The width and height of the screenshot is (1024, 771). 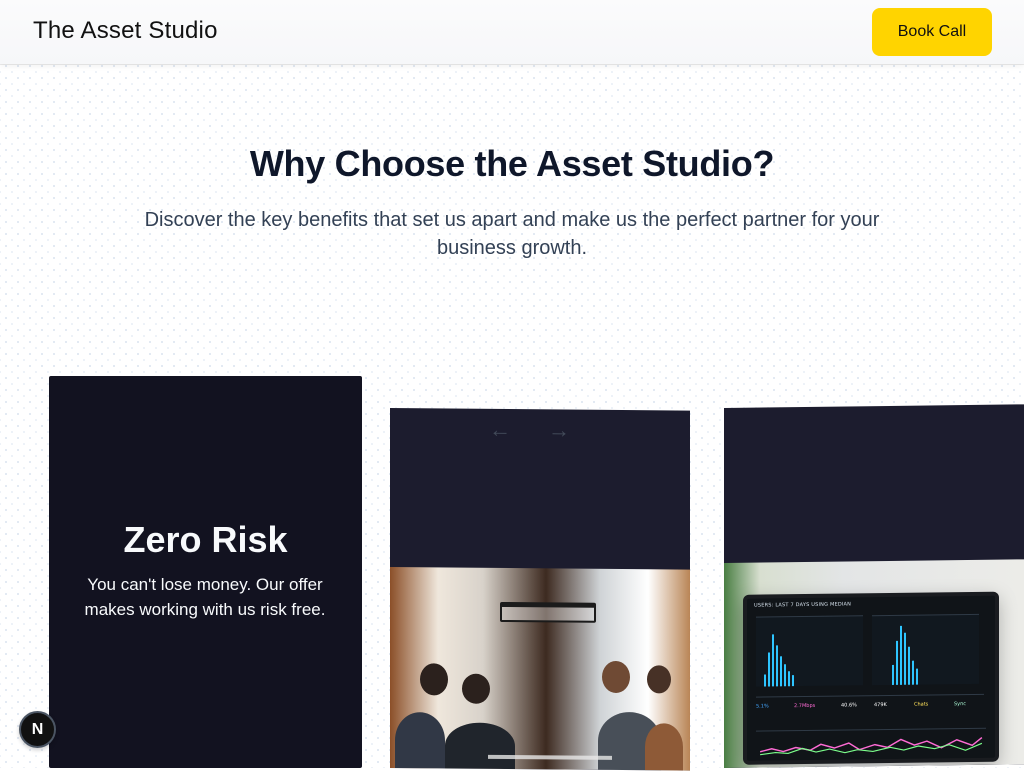 I want to click on book-call-button: Book Call, so click(x=932, y=32).